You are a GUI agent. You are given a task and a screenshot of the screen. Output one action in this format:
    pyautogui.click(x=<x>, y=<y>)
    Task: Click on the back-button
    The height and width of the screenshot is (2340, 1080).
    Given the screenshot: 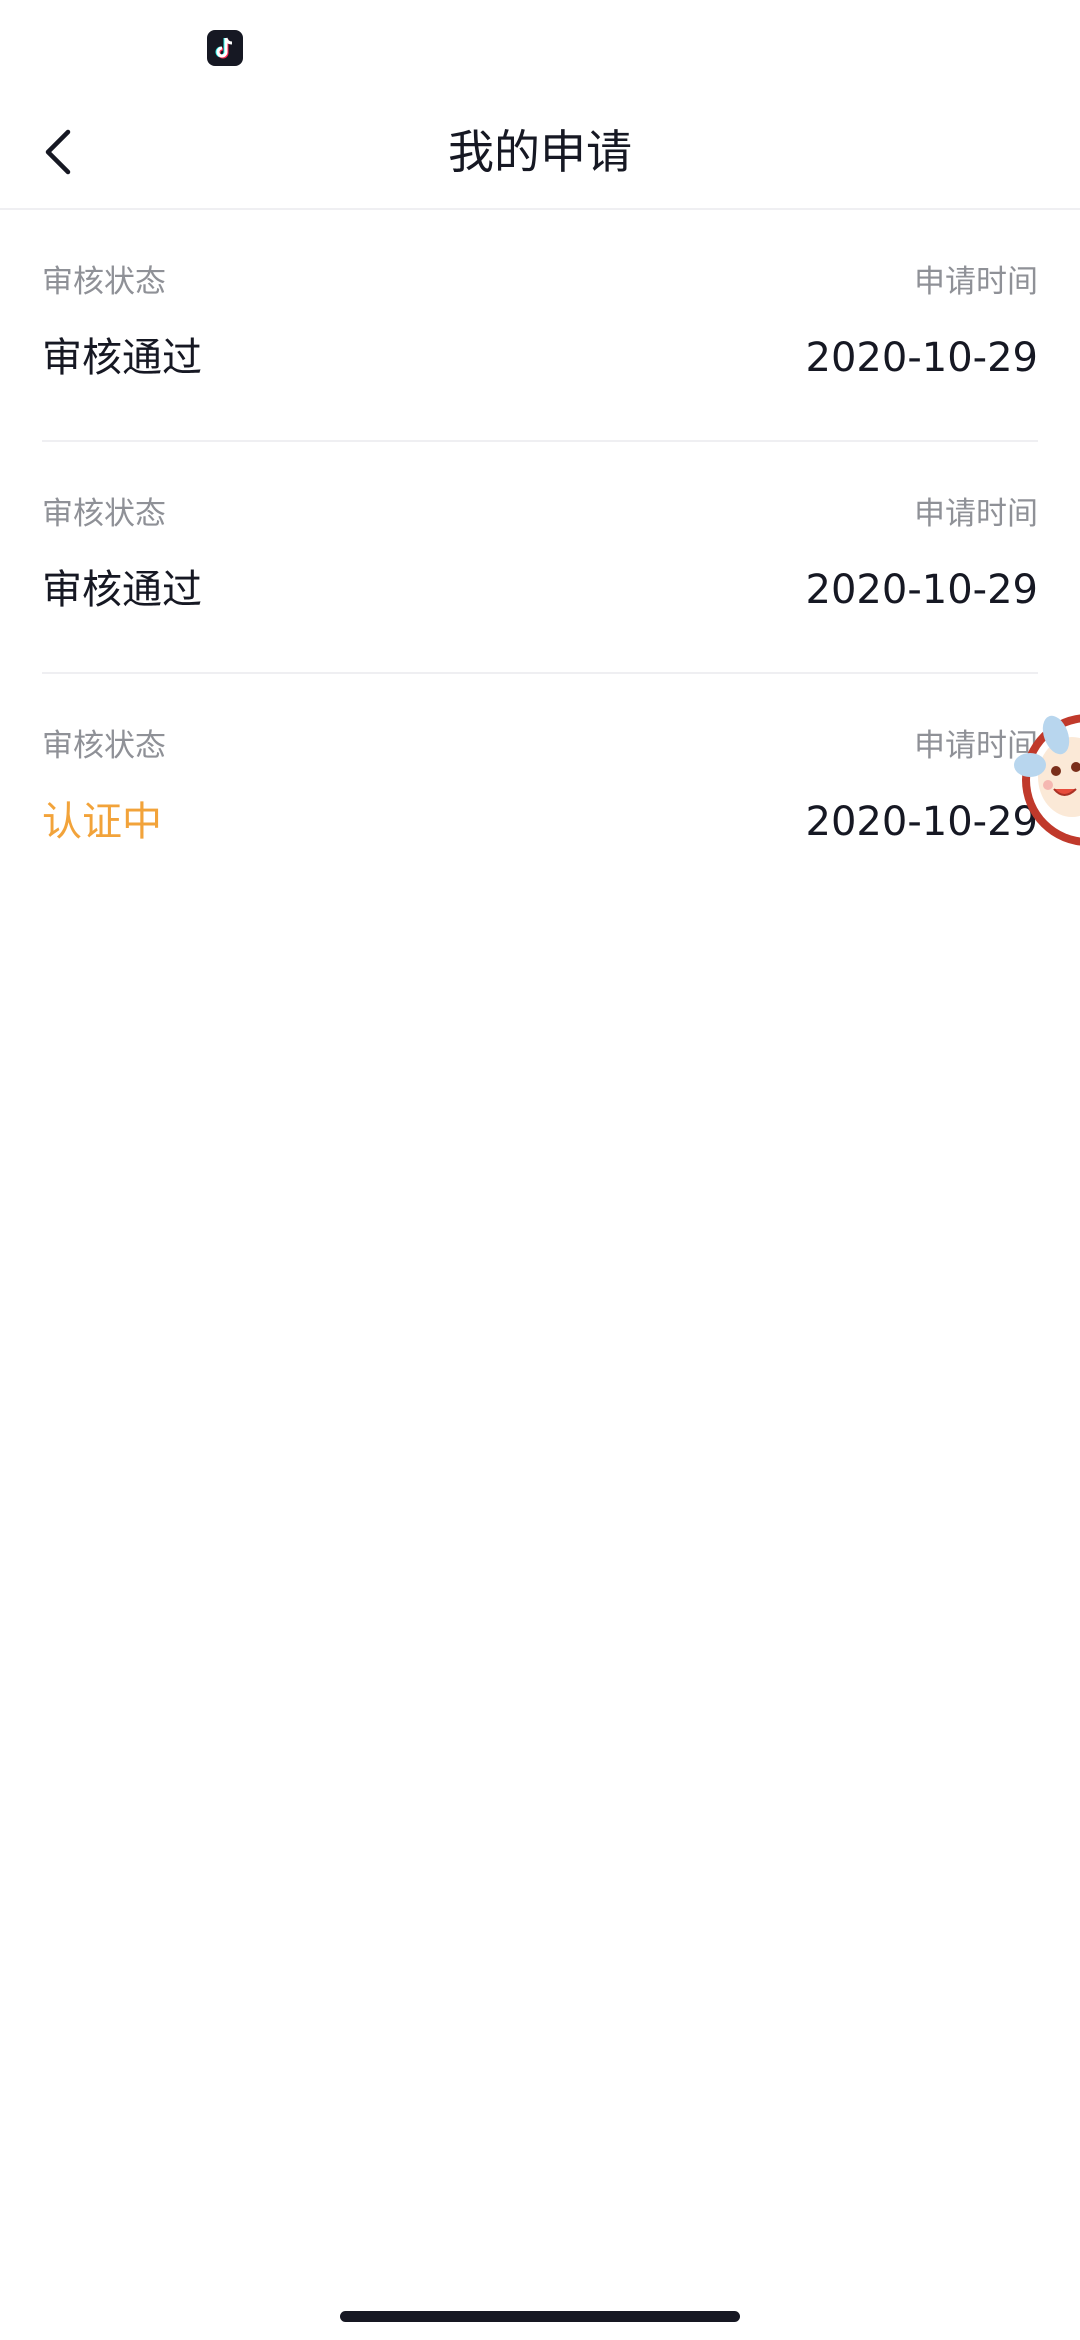 What is the action you would take?
    pyautogui.click(x=68, y=152)
    